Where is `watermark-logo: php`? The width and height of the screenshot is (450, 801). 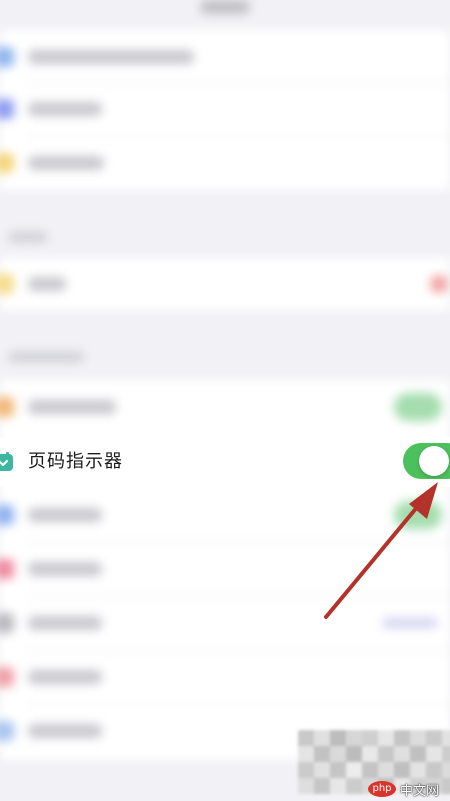
watermark-logo: php is located at coordinates (382, 789).